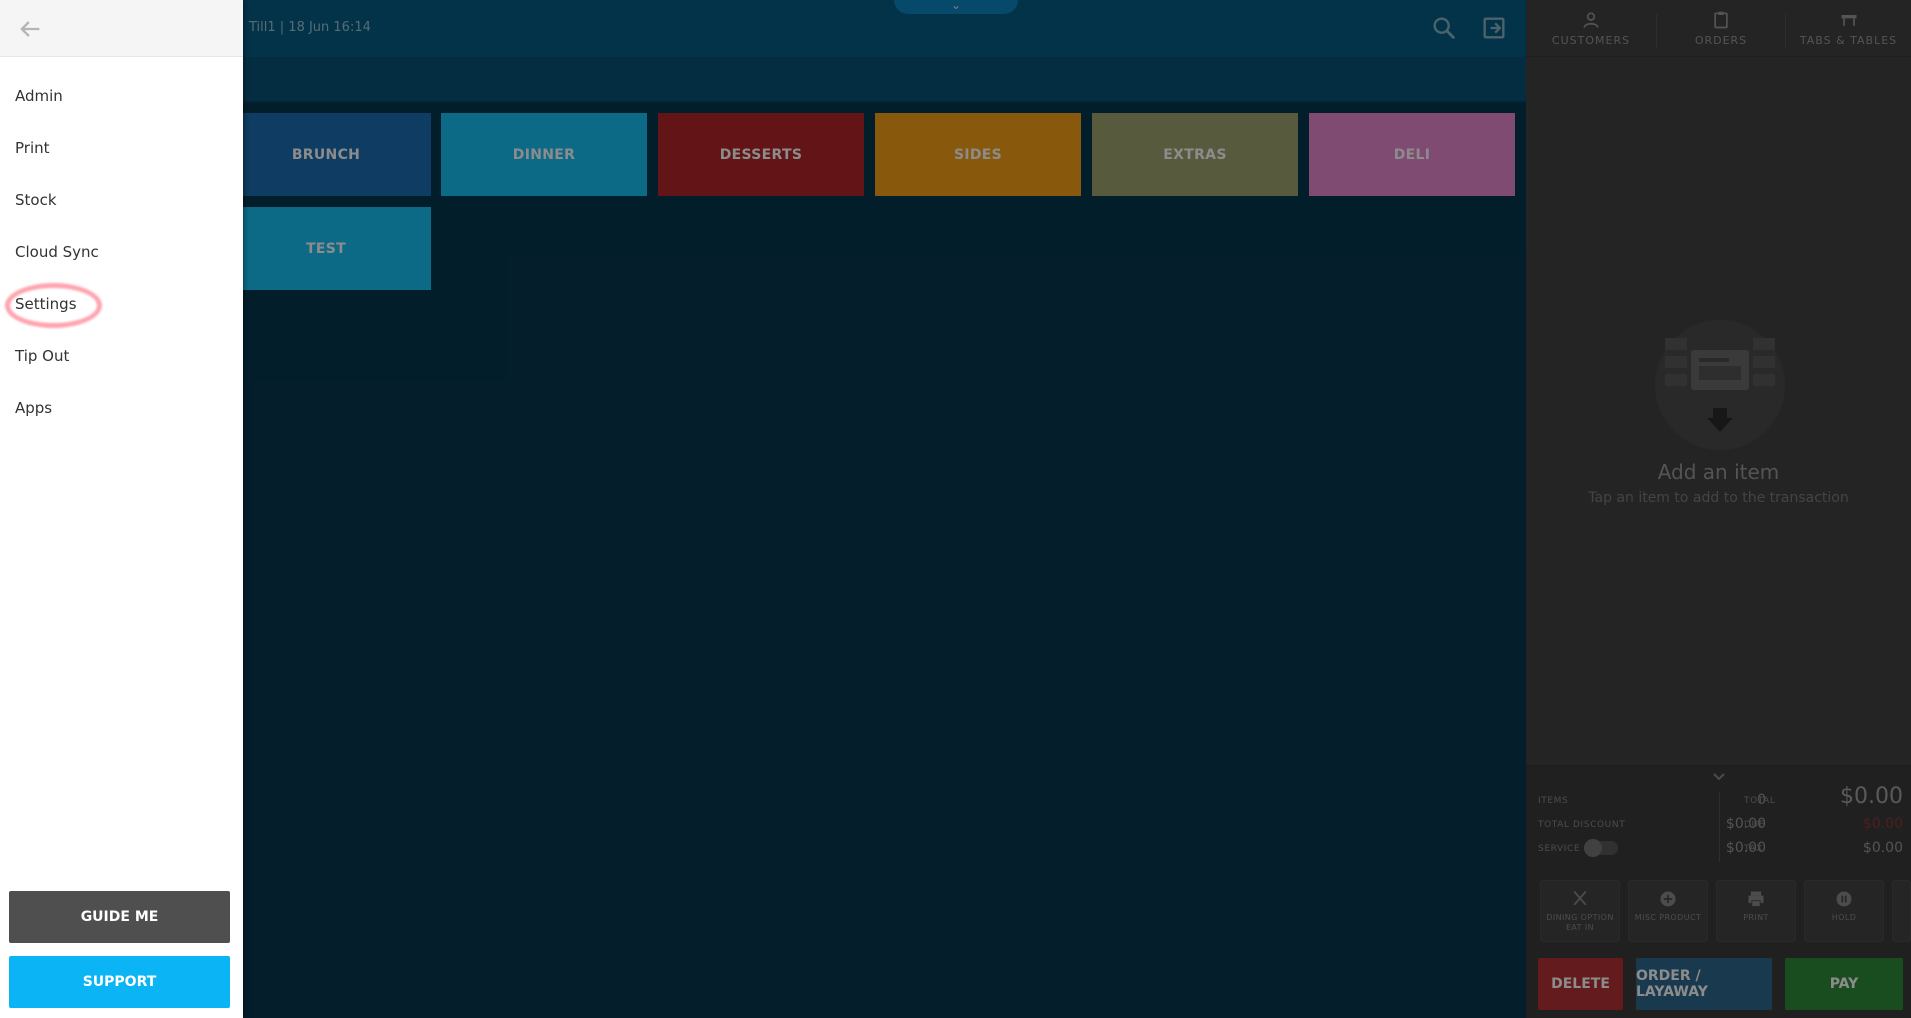 This screenshot has height=1018, width=1911. Describe the element at coordinates (121, 28) in the screenshot. I see `drawer-header` at that location.